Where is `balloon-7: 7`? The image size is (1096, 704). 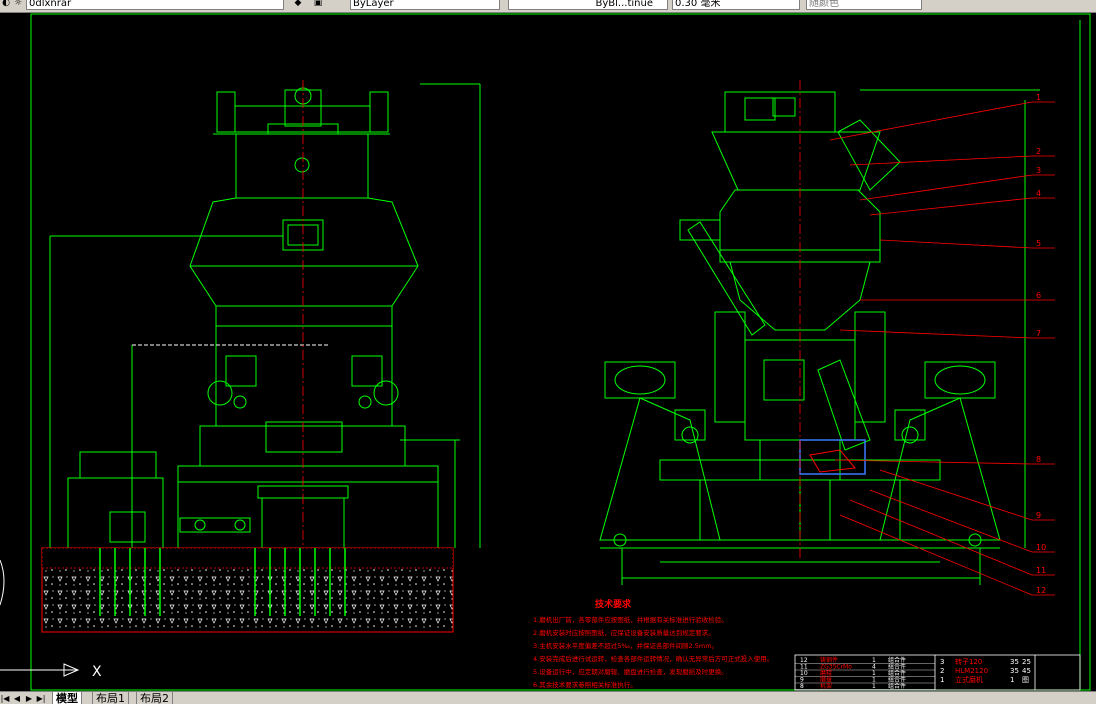 balloon-7: 7 is located at coordinates (1038, 333).